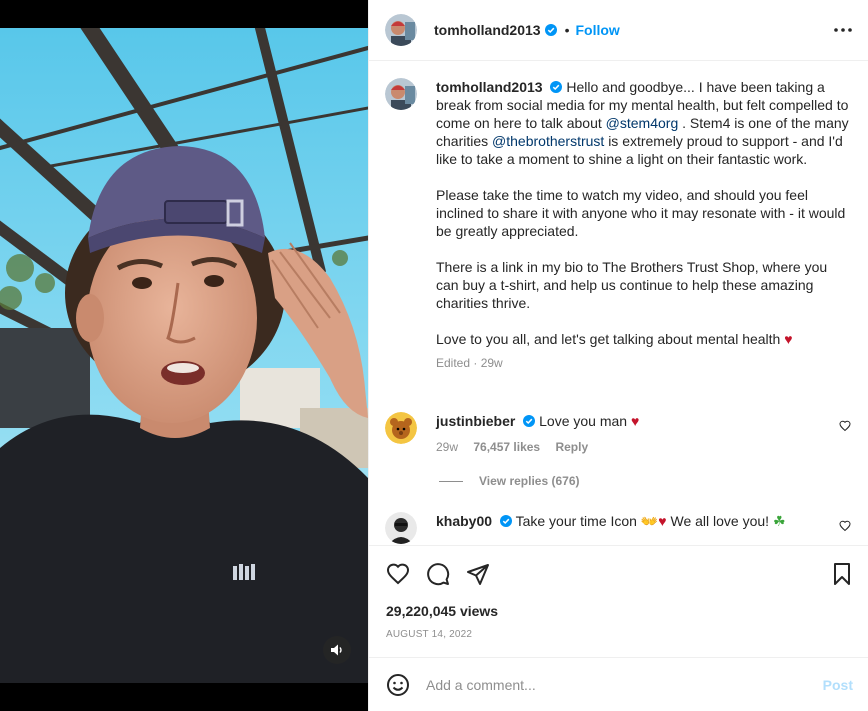  I want to click on more-options-icon, so click(843, 30).